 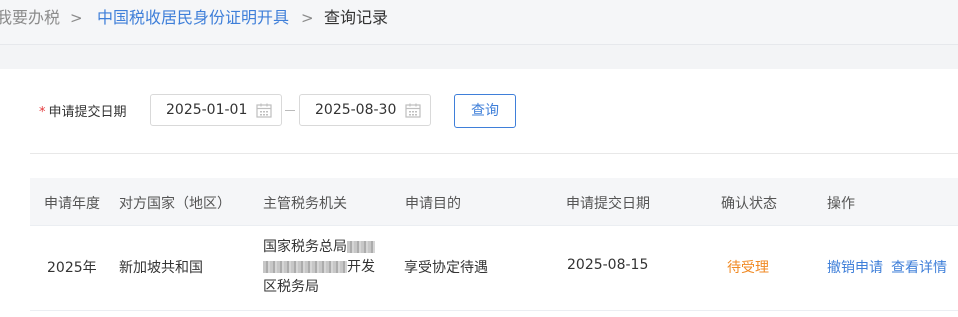 I want to click on cell-country: 新加坡共和国, so click(x=161, y=268).